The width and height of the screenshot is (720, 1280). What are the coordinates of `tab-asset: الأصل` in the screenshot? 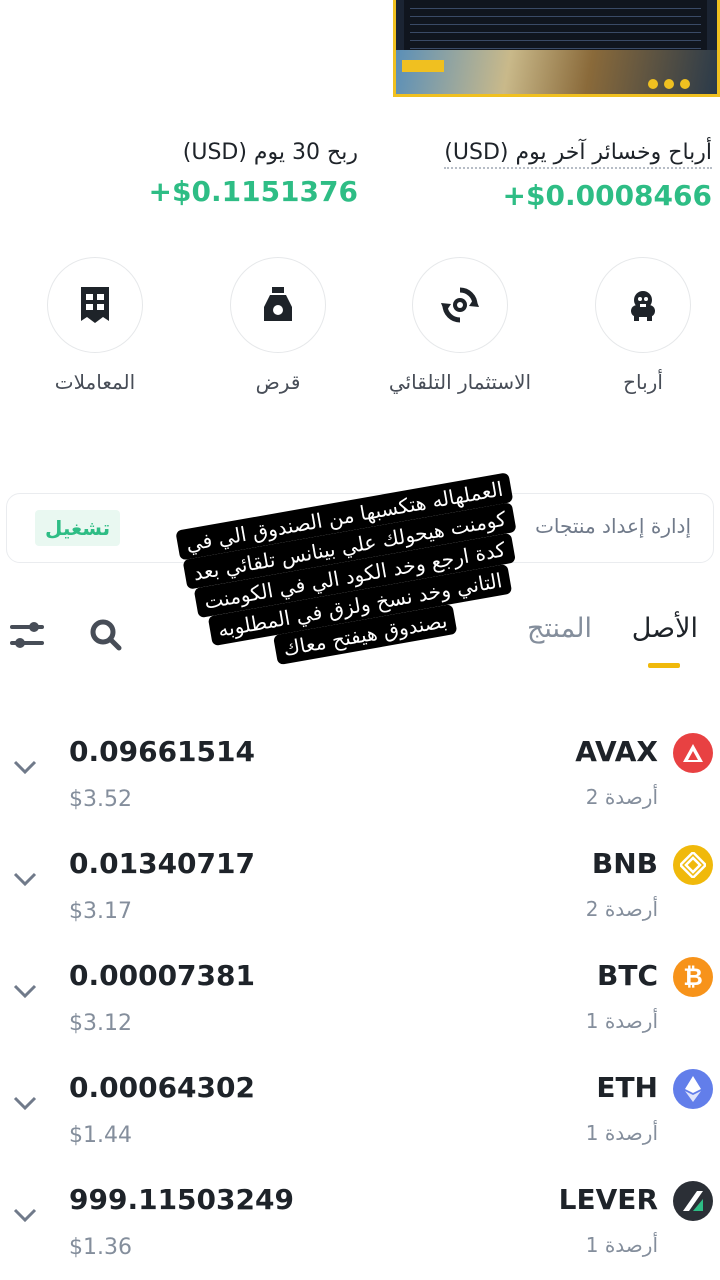 It's located at (665, 628).